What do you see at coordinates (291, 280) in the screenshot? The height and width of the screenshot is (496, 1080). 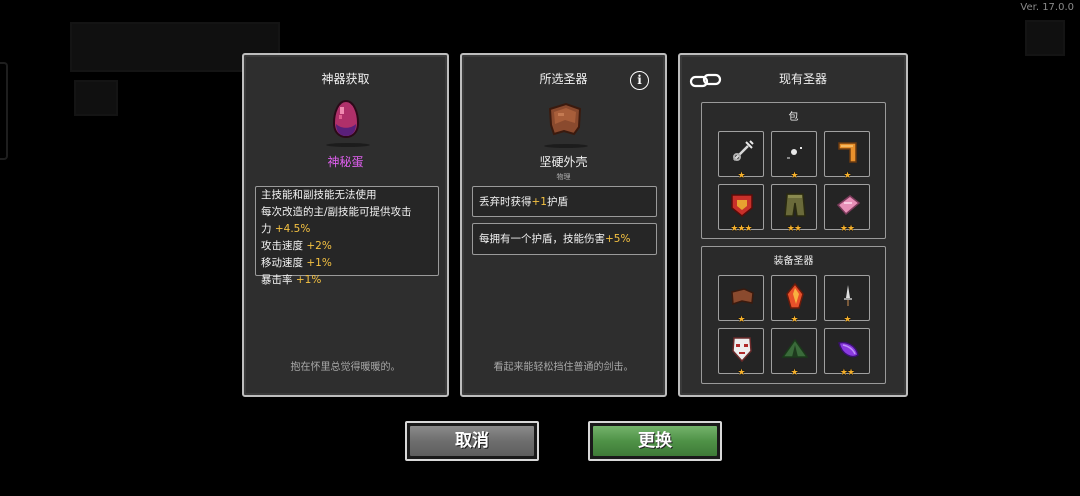 I see `desc-line: 暴击率 +1%` at bounding box center [291, 280].